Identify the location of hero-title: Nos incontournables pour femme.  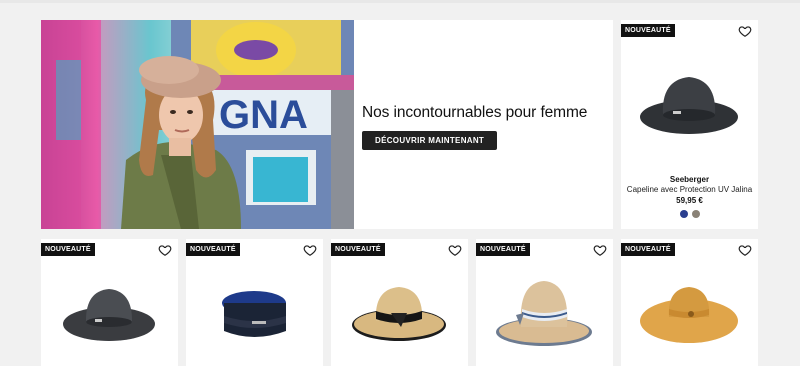
(475, 112).